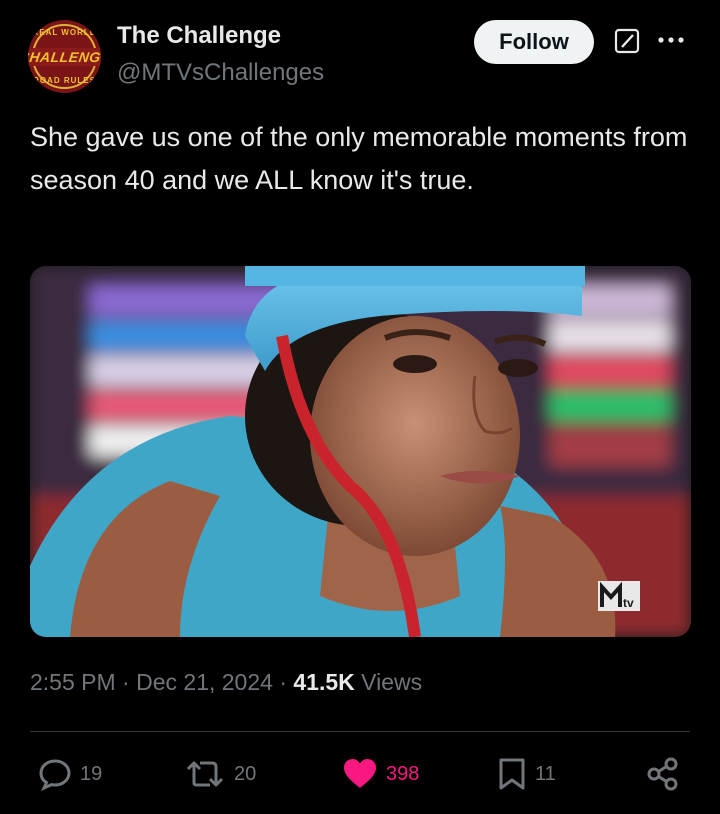 The image size is (720, 814). I want to click on share-button, so click(667, 774).